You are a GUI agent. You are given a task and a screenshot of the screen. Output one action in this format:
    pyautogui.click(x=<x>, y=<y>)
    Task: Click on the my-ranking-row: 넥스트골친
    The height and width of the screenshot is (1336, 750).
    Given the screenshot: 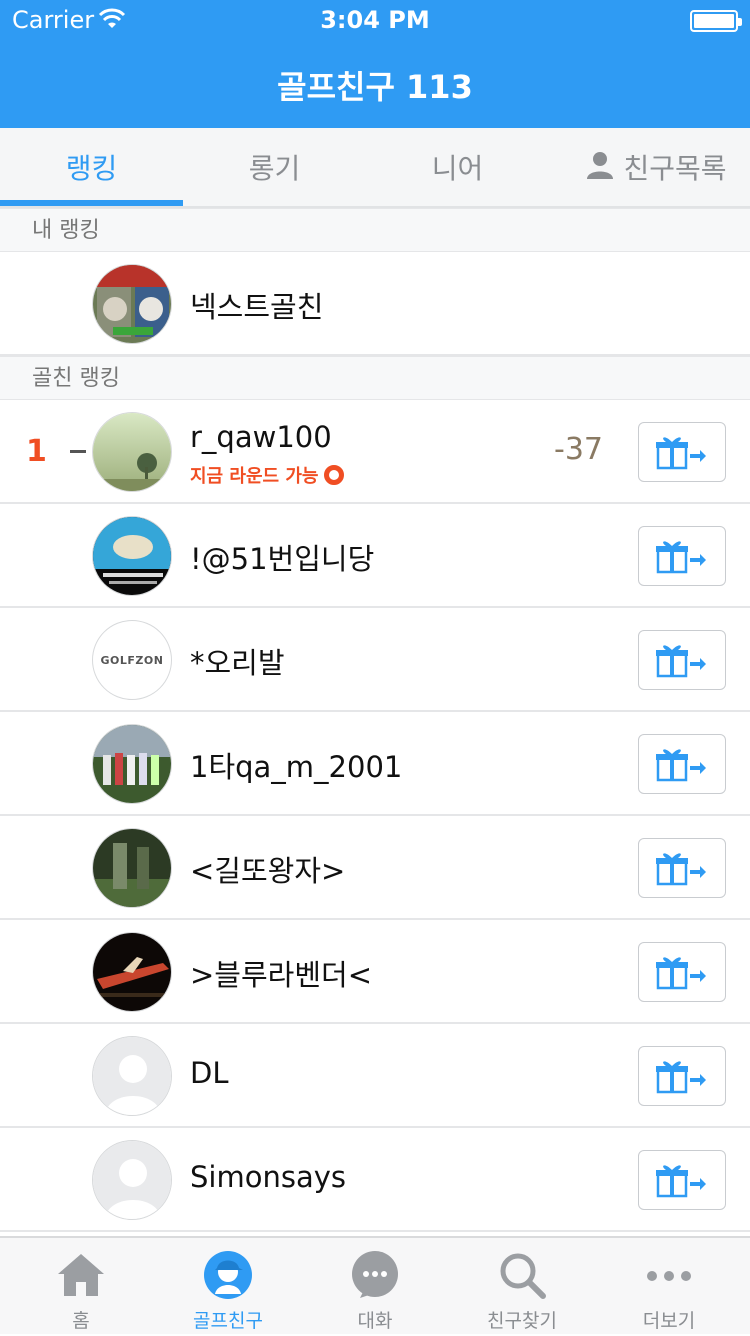 What is the action you would take?
    pyautogui.click(x=375, y=304)
    